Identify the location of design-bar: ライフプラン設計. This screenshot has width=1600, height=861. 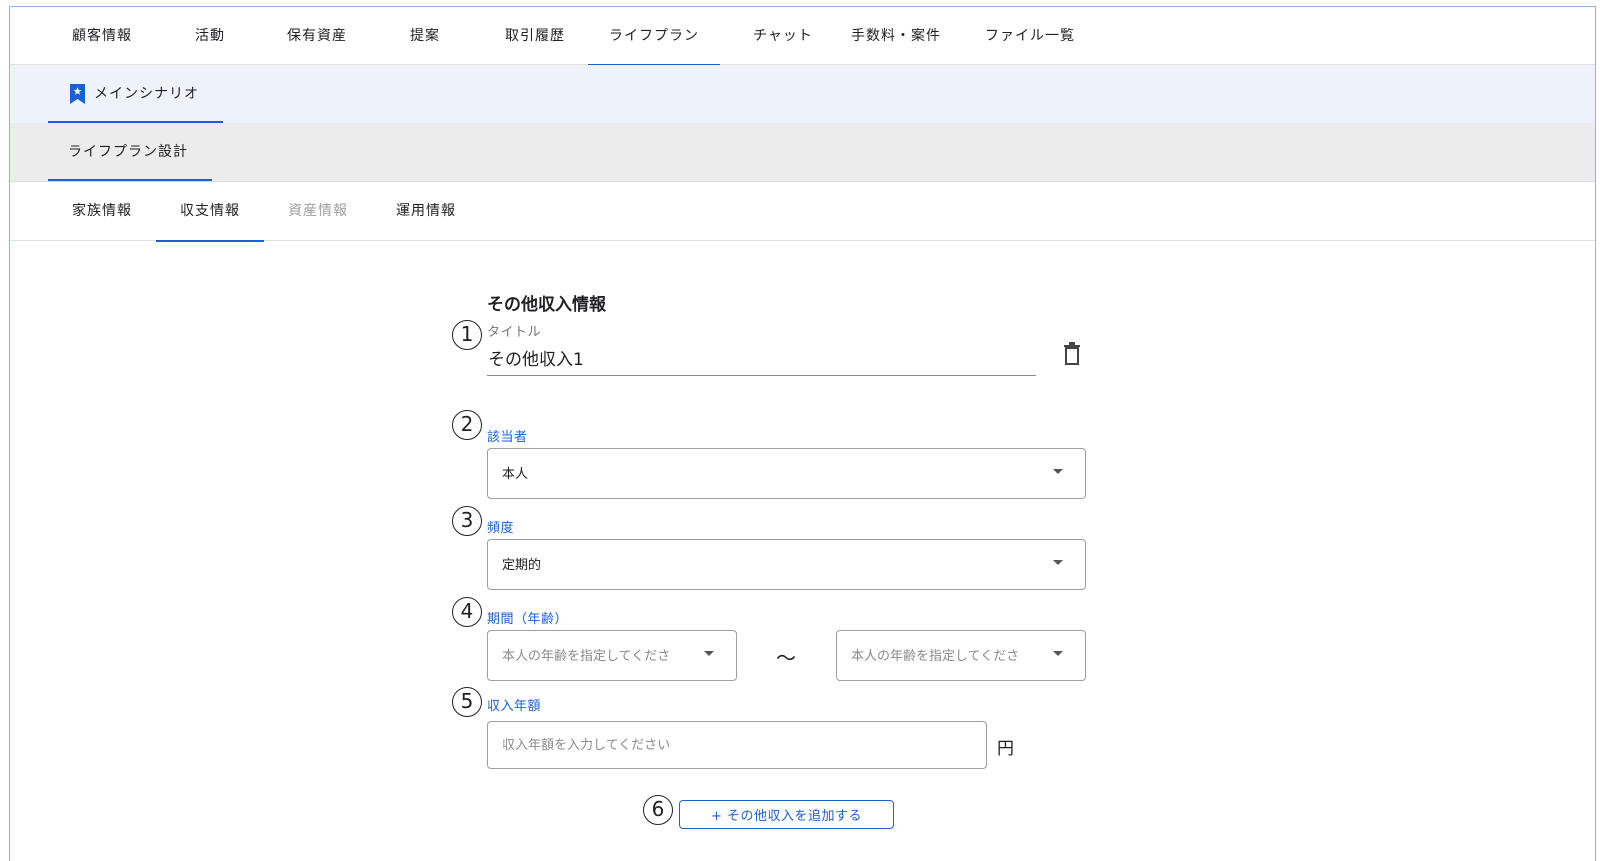
(802, 152).